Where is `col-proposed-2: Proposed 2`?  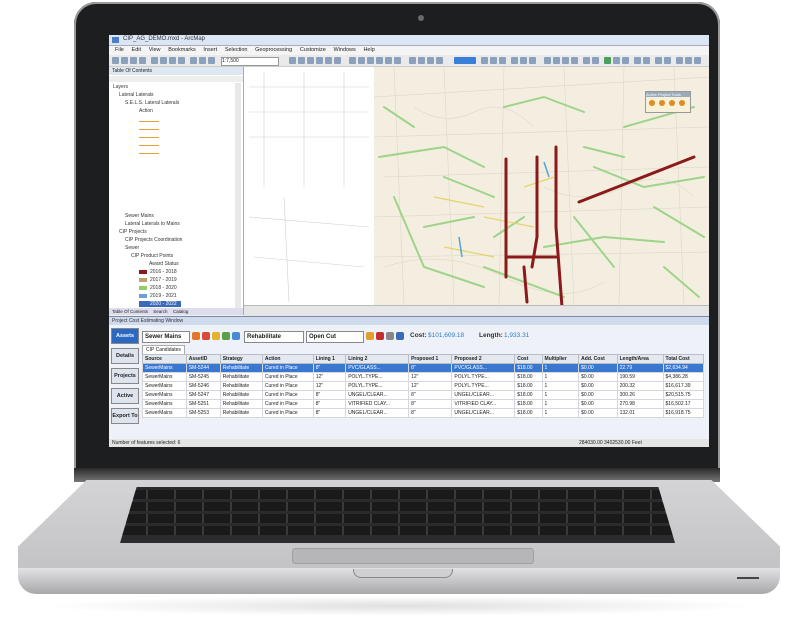
col-proposed-2: Proposed 2 is located at coordinates (483, 359).